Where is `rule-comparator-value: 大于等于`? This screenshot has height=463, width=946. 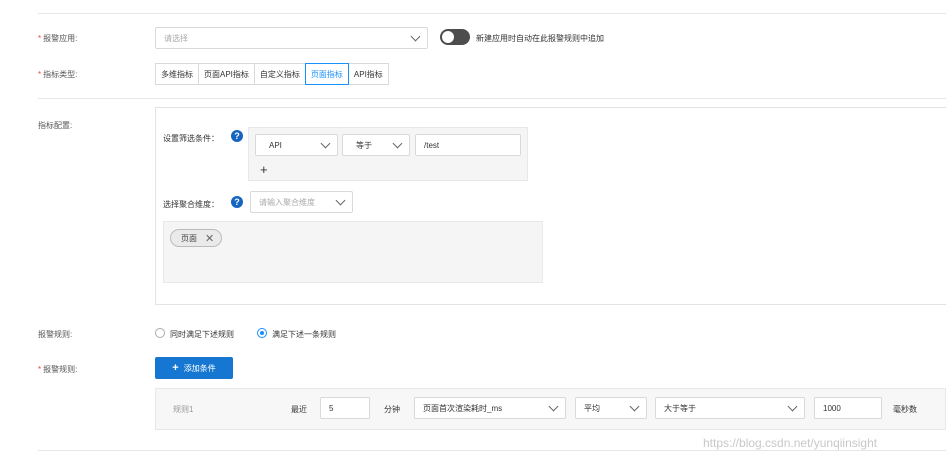 rule-comparator-value: 大于等于 is located at coordinates (680, 408).